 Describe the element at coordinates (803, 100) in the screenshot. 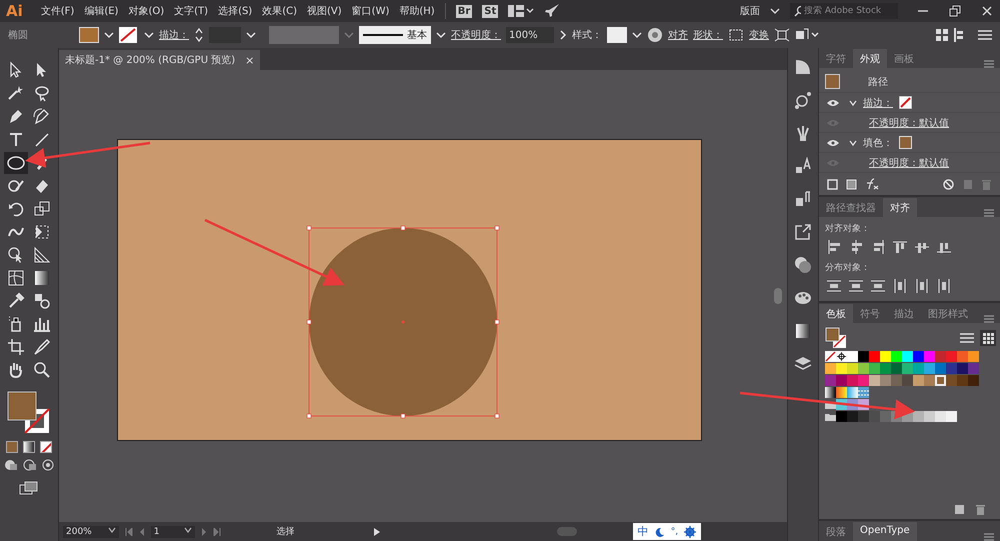

I see `graph-nodes-icon` at that location.